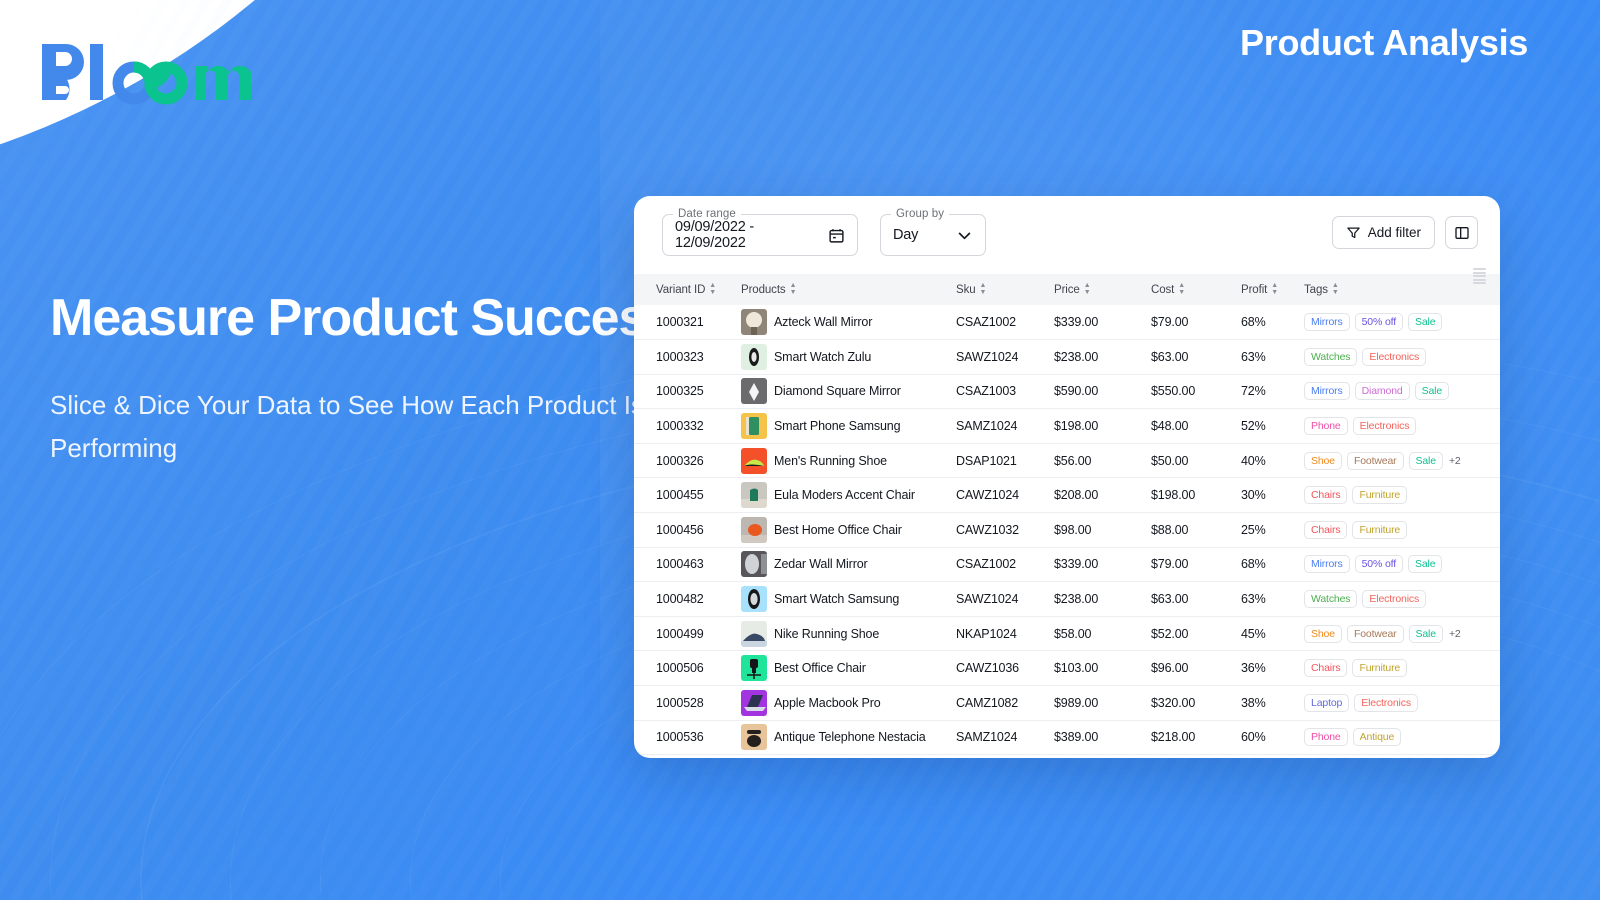 This screenshot has width=1600, height=900. What do you see at coordinates (838, 529) in the screenshot?
I see `product-name: Best Home Office Chair` at bounding box center [838, 529].